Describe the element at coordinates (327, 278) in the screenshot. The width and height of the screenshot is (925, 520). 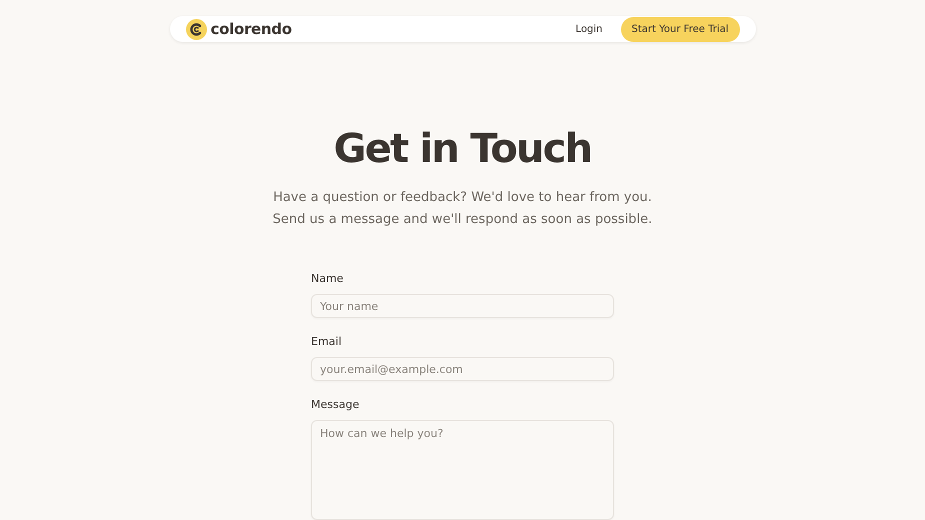
I see `field-label: Name` at that location.